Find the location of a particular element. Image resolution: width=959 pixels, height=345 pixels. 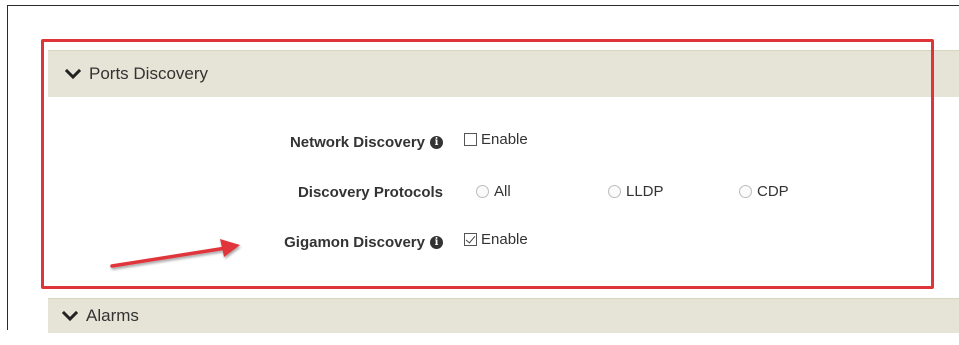

network-discovery-checkbox is located at coordinates (470, 139).